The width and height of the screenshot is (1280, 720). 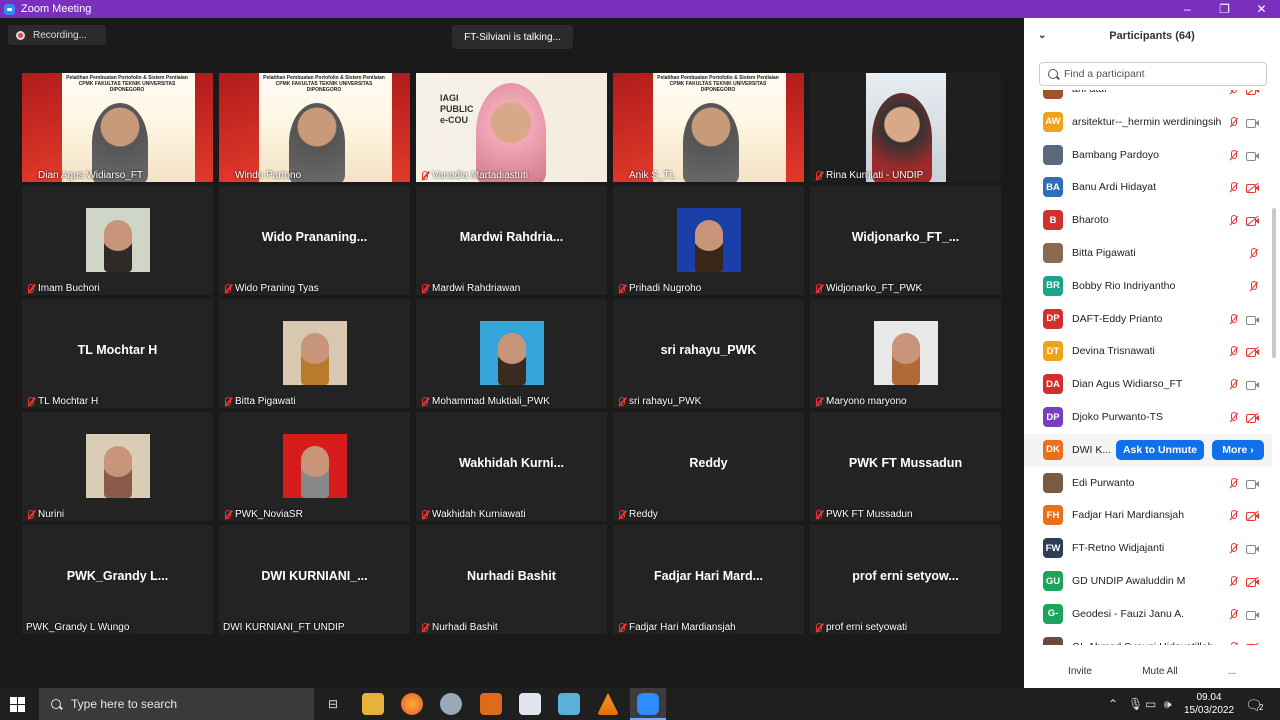 What do you see at coordinates (491, 704) in the screenshot?
I see `xampp-icon` at bounding box center [491, 704].